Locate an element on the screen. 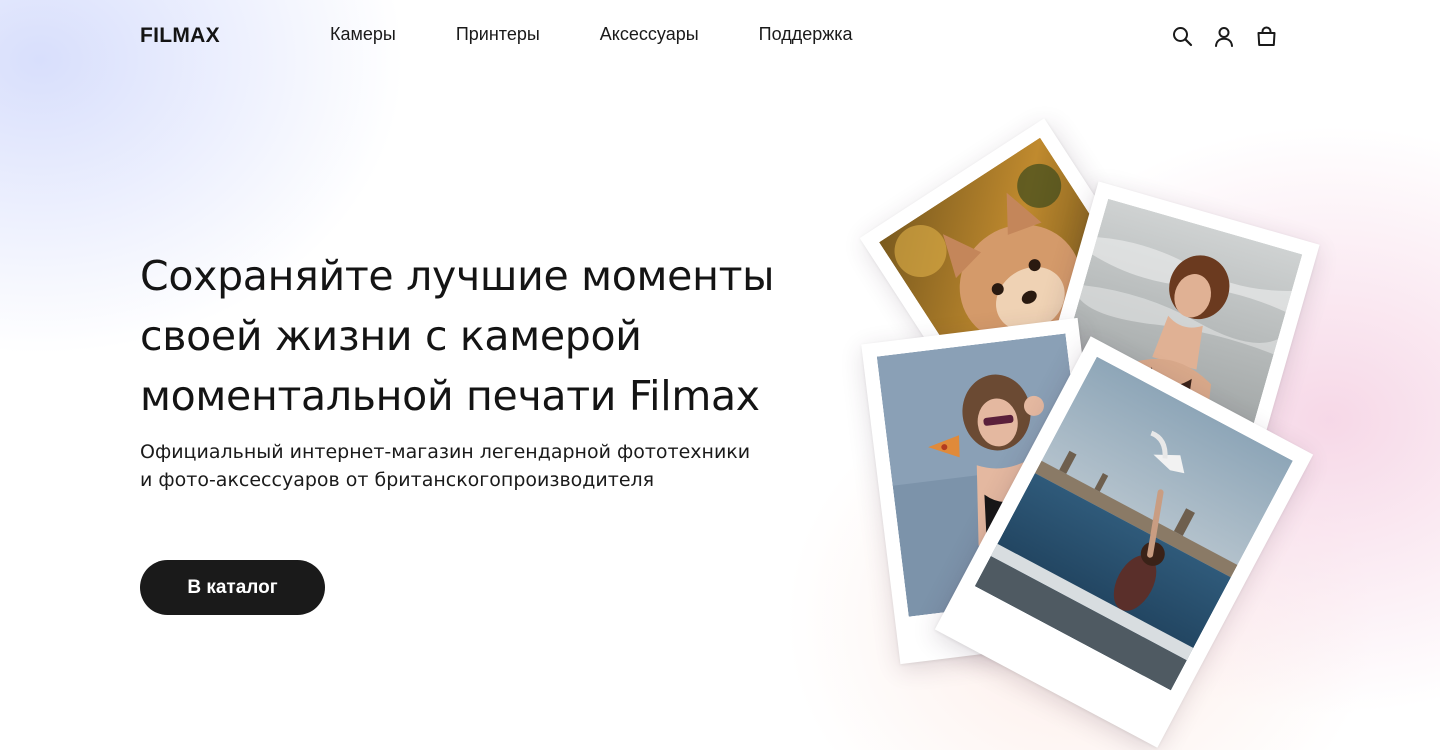 The image size is (1440, 750). header-icons is located at coordinates (1224, 36).